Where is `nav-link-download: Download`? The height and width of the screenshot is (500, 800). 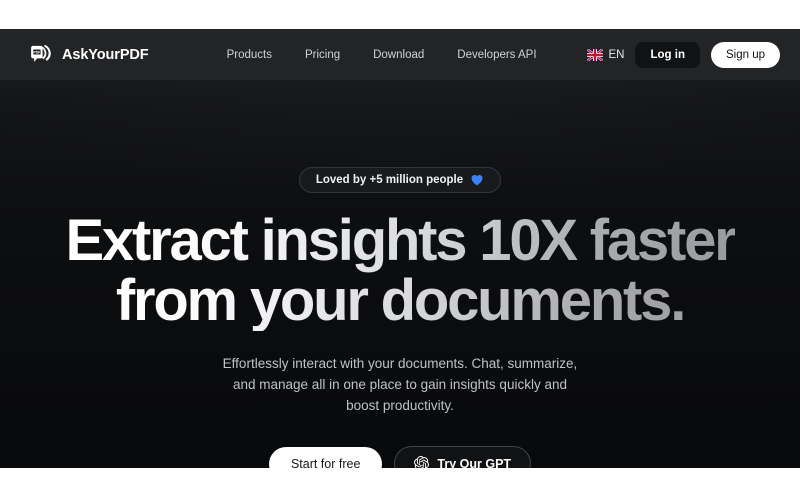 nav-link-download: Download is located at coordinates (398, 55).